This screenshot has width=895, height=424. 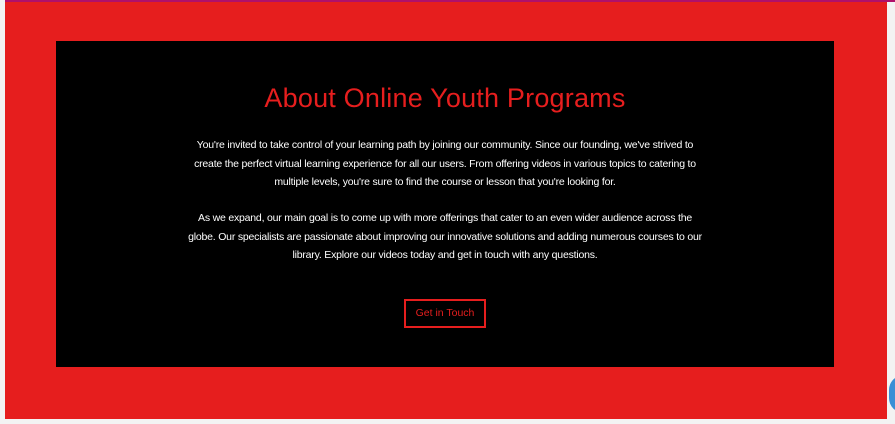 What do you see at coordinates (447, 421) in the screenshot?
I see `bottom-page-edge` at bounding box center [447, 421].